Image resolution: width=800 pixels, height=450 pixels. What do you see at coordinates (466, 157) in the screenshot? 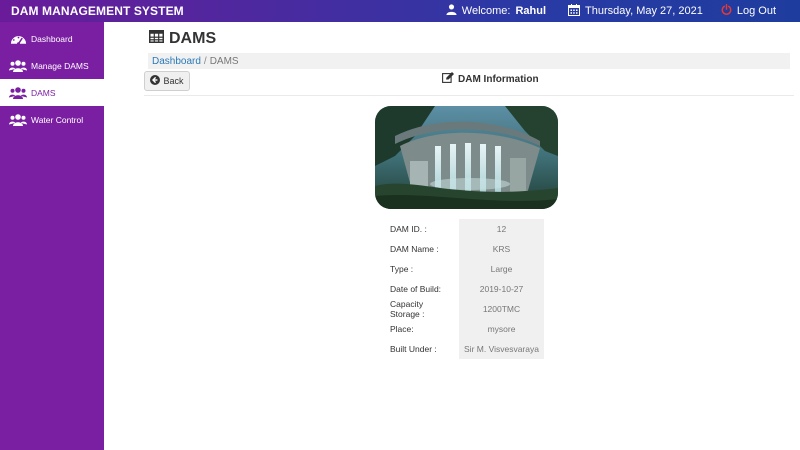
I see `dam-photo` at bounding box center [466, 157].